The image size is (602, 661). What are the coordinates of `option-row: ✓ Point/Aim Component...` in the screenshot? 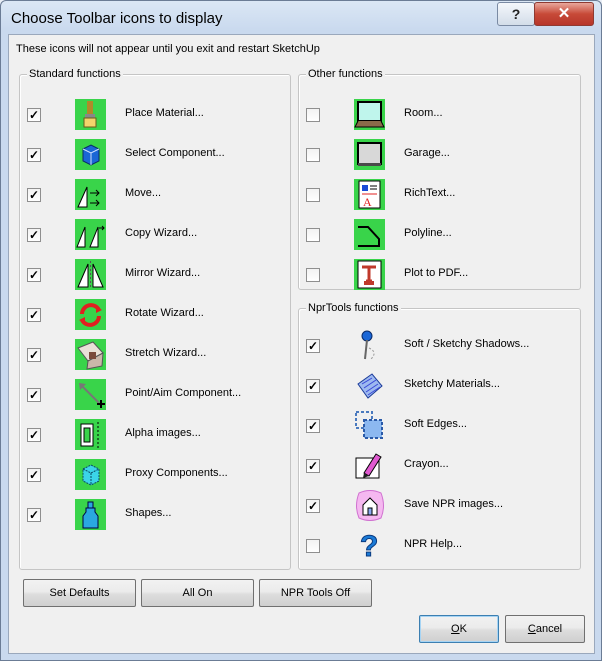 It's located at (152, 396).